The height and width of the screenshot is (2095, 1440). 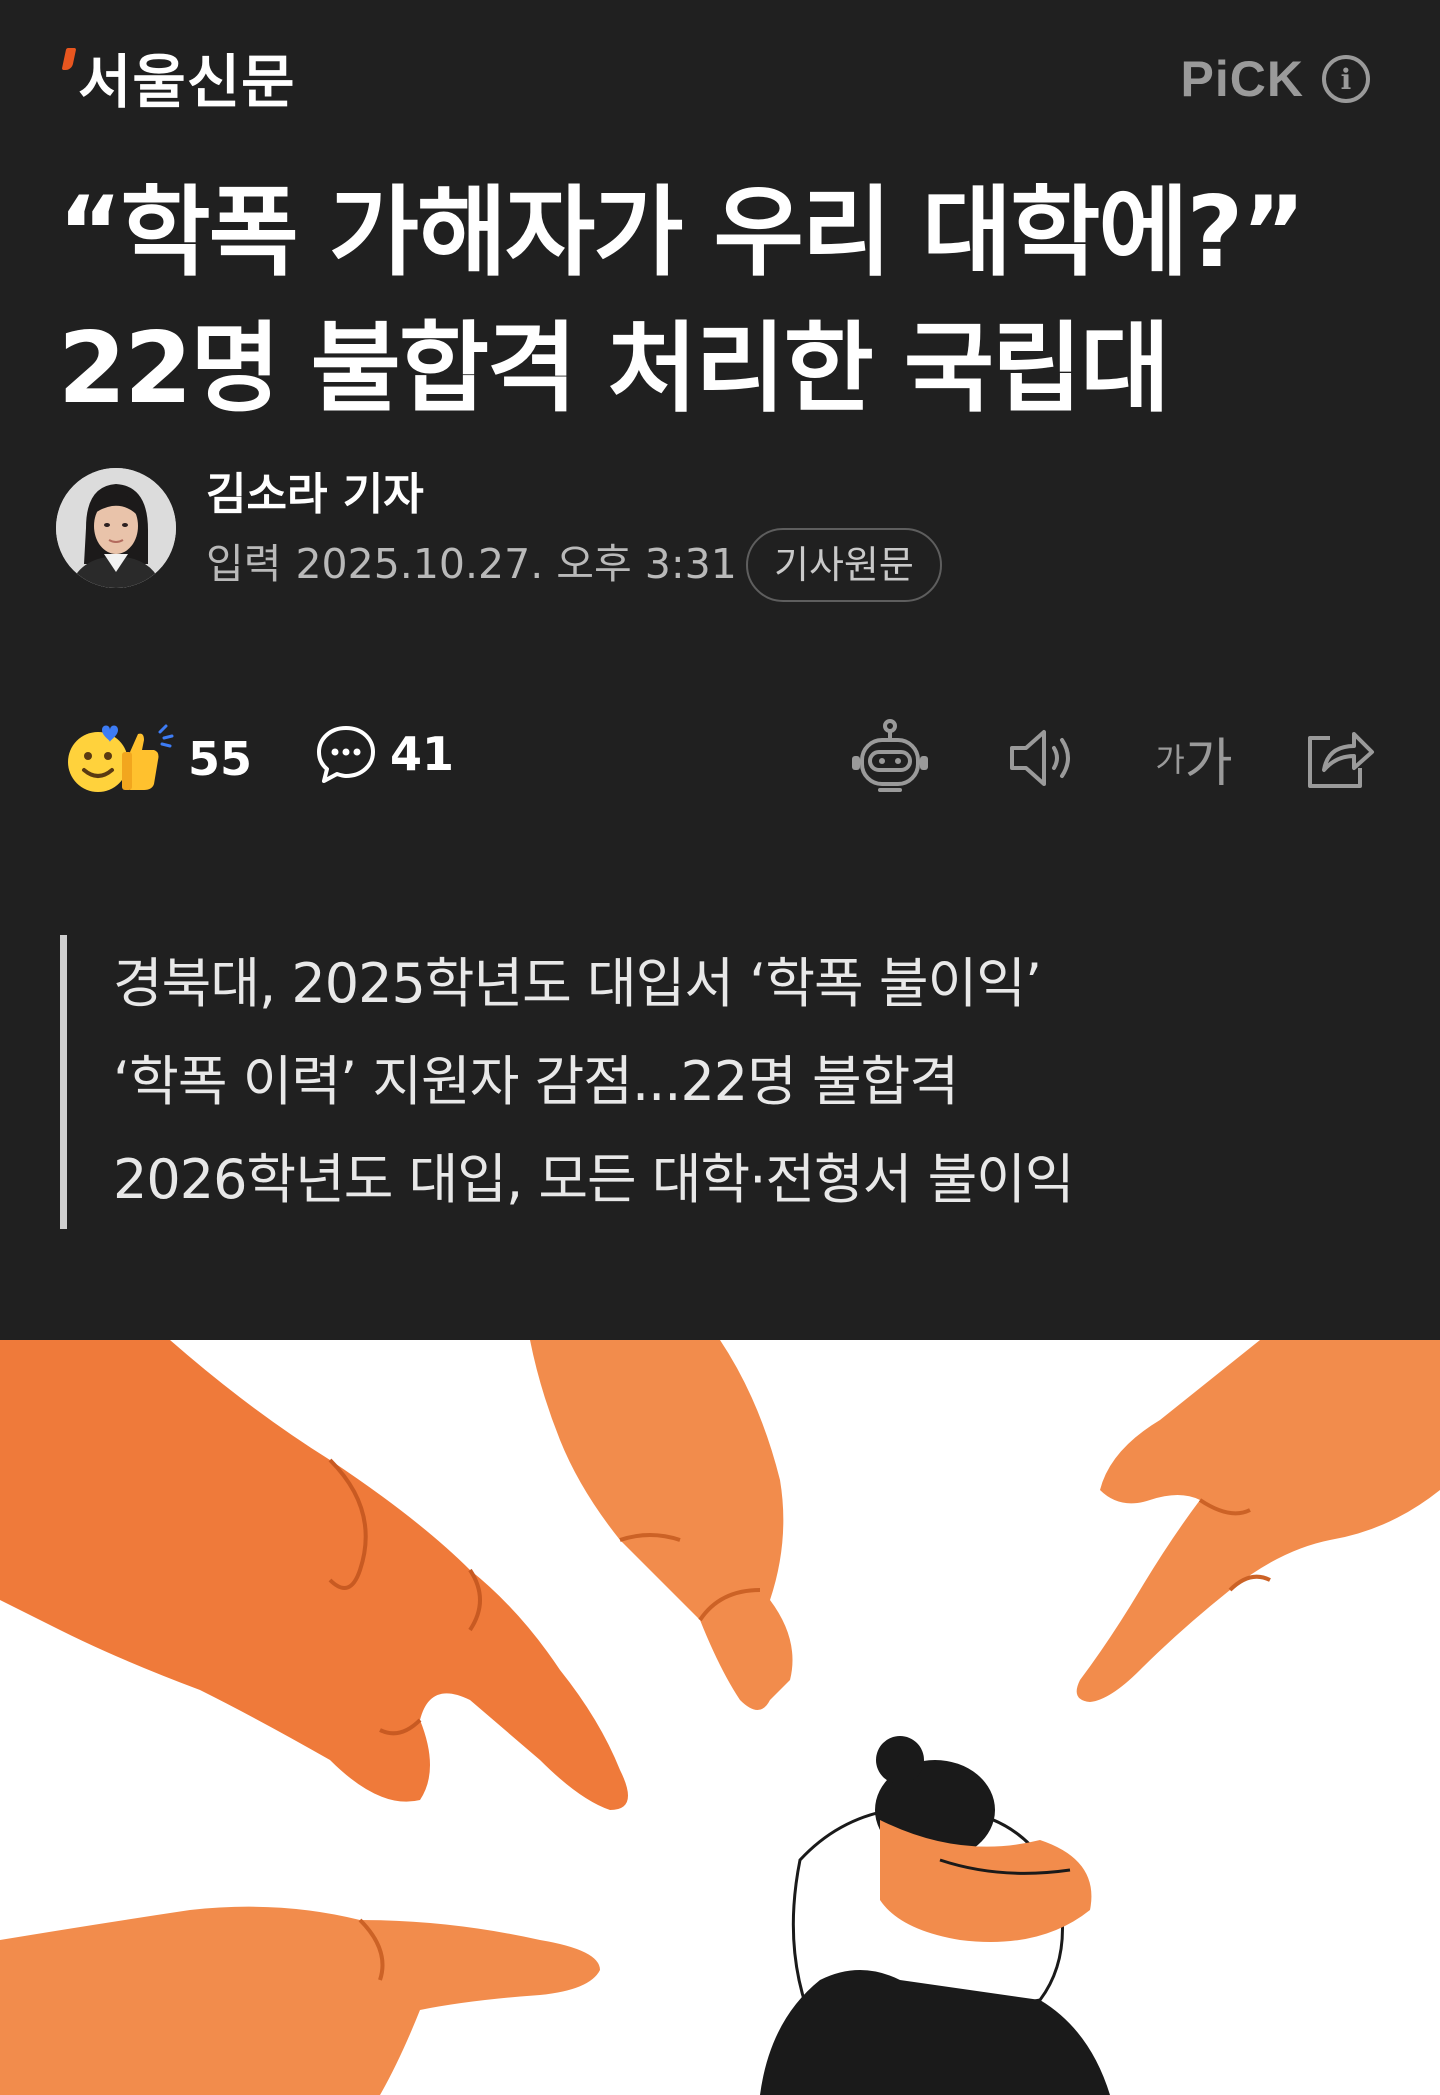 What do you see at coordinates (422, 754) in the screenshot?
I see `comment-count: 41` at bounding box center [422, 754].